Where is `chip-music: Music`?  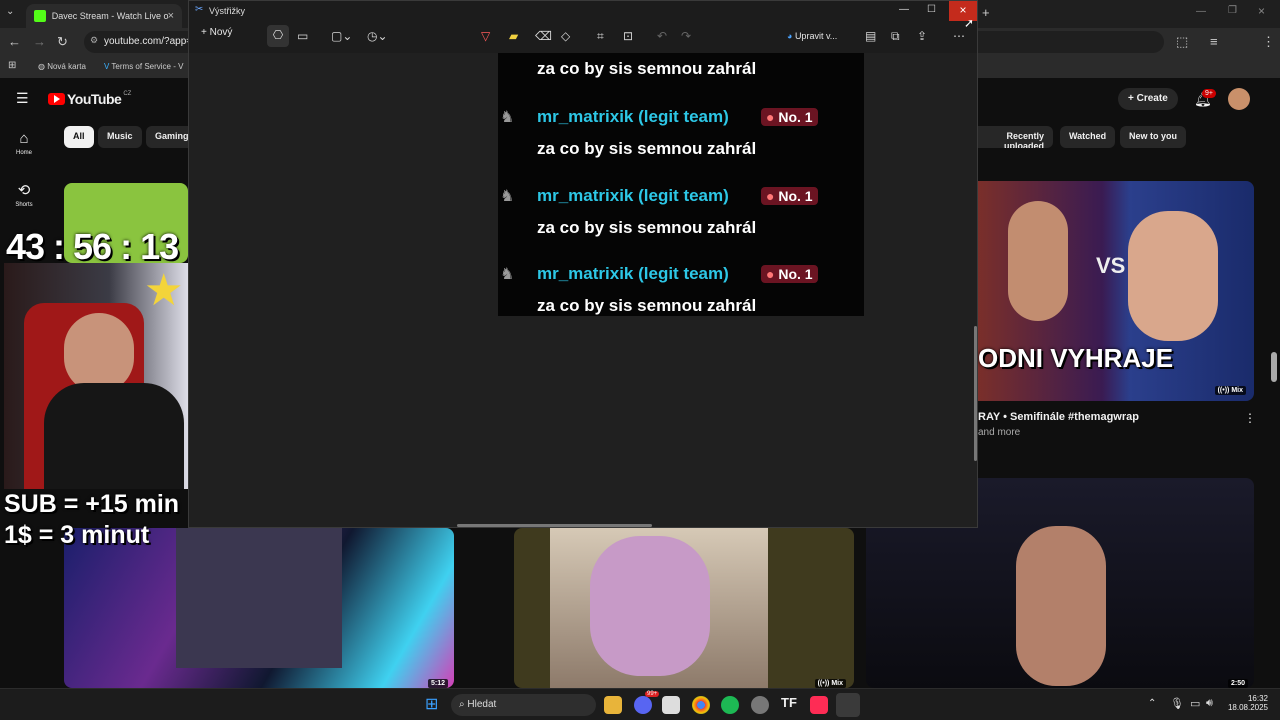 chip-music: Music is located at coordinates (120, 137).